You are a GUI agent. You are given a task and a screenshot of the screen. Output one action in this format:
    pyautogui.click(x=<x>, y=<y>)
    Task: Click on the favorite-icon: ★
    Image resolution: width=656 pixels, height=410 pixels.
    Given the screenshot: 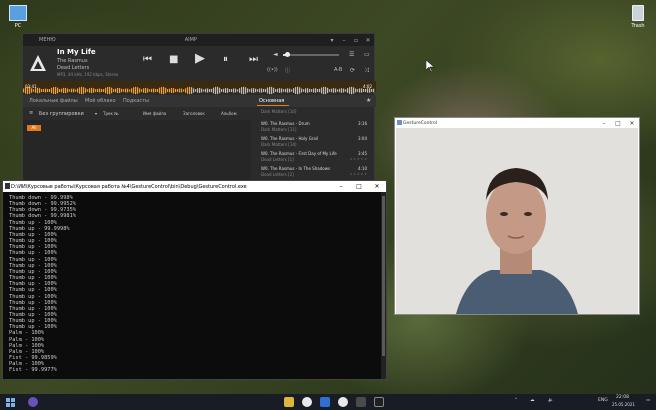 What is the action you would take?
    pyautogui.click(x=368, y=100)
    